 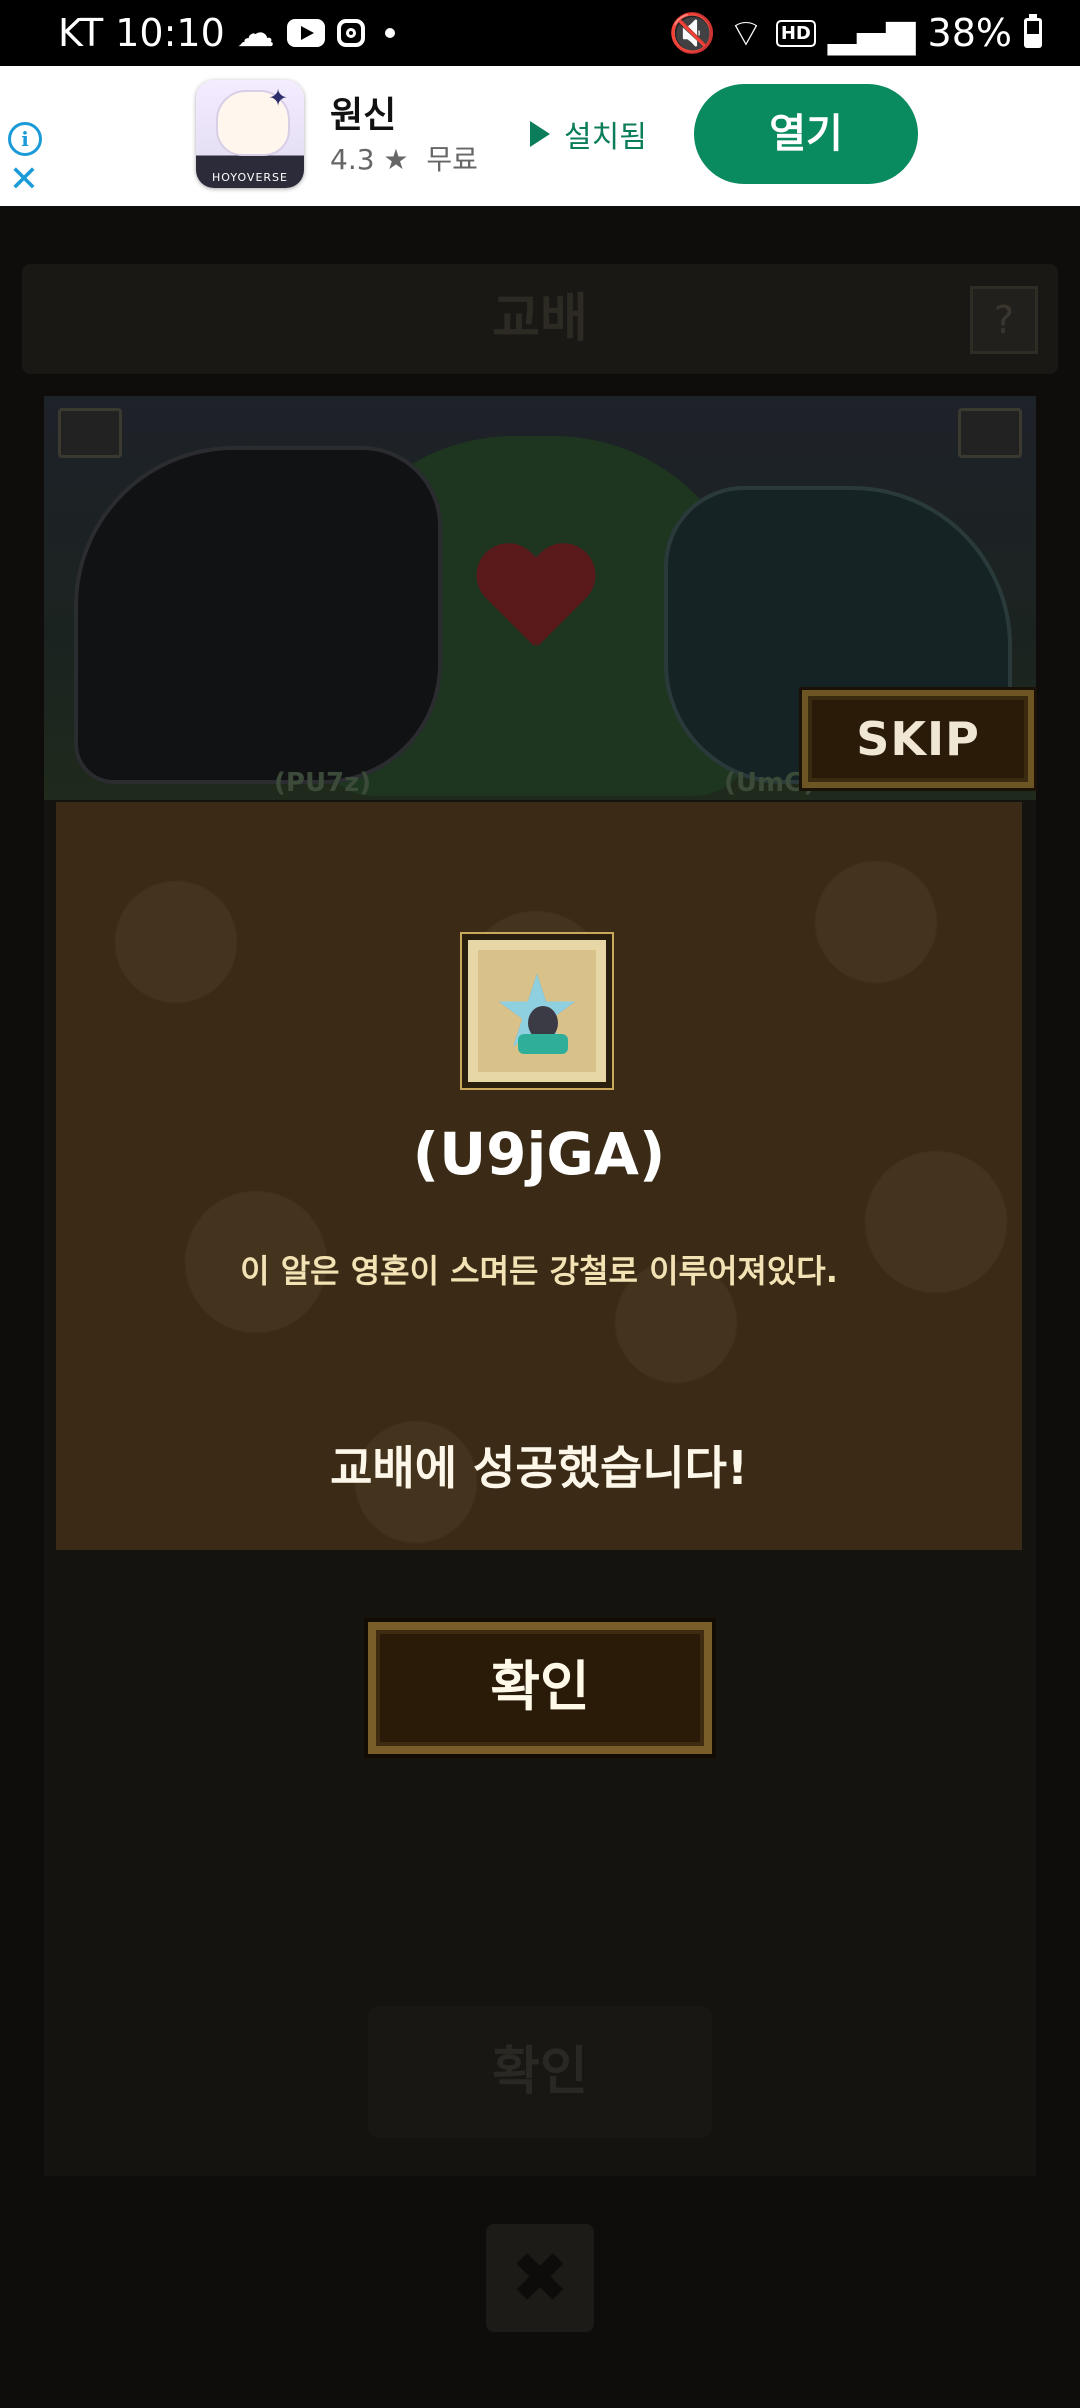 What do you see at coordinates (141, 33) in the screenshot?
I see `carrier-time: KT 10:10` at bounding box center [141, 33].